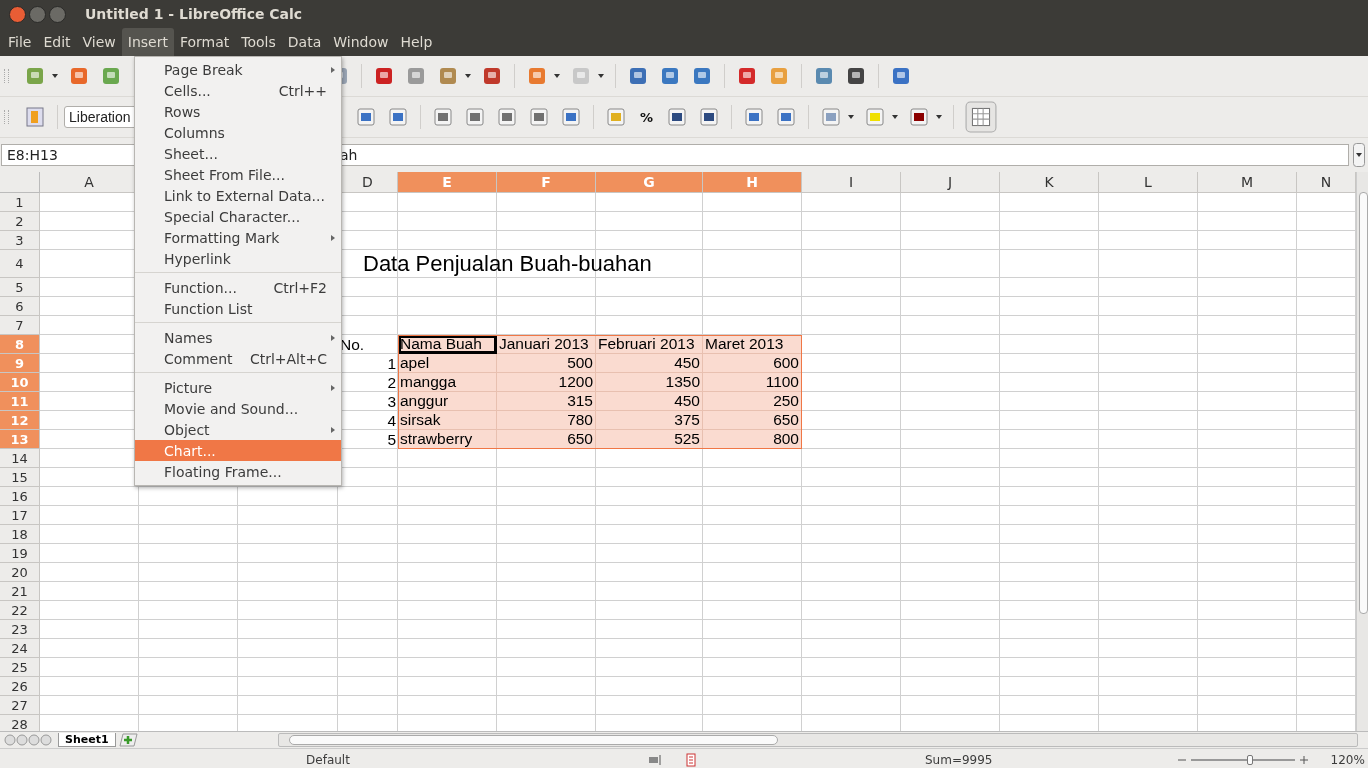 Image resolution: width=1368 pixels, height=768 pixels. Describe the element at coordinates (238, 69) in the screenshot. I see `menu-item: Page Break` at that location.